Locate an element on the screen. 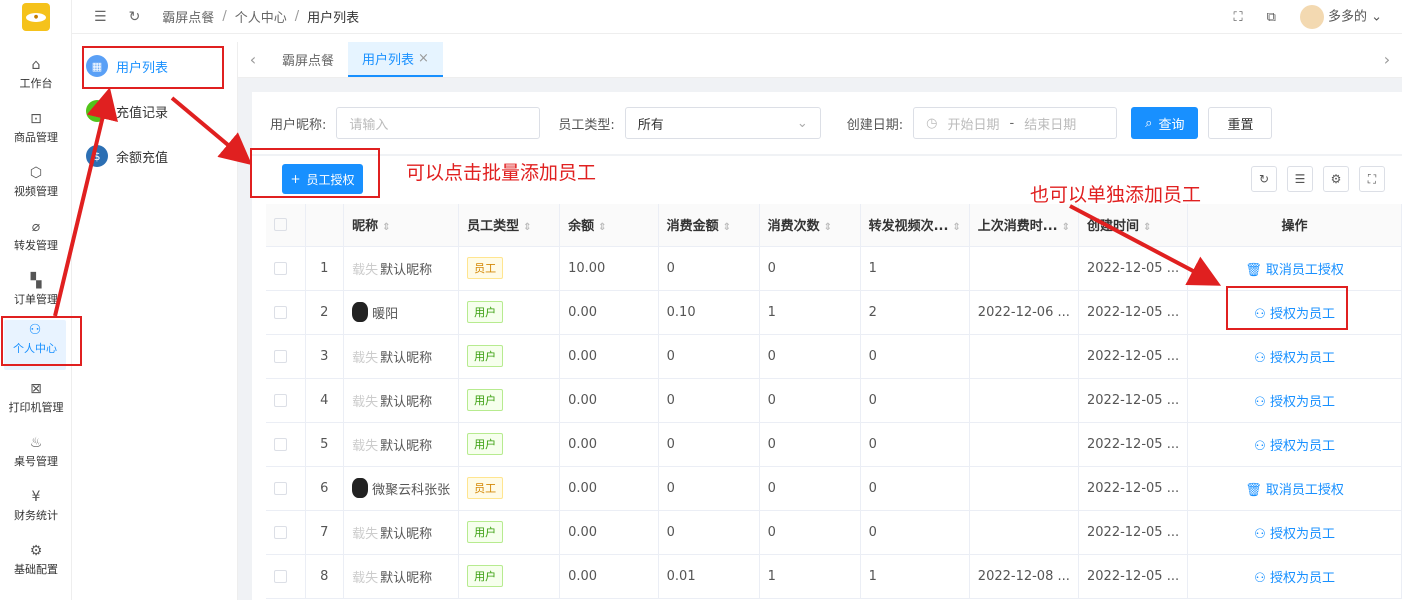 The height and width of the screenshot is (600, 1402). row-index: 7 is located at coordinates (325, 532).